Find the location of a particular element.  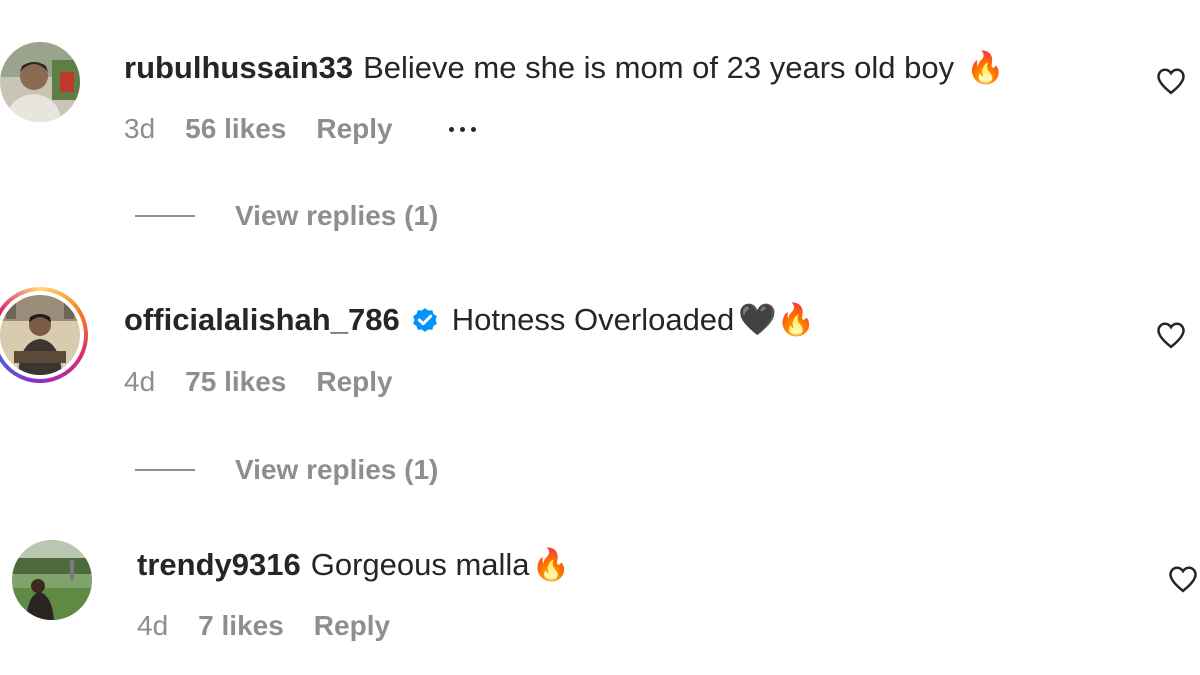

comment-username: trendy9316 is located at coordinates (219, 565).